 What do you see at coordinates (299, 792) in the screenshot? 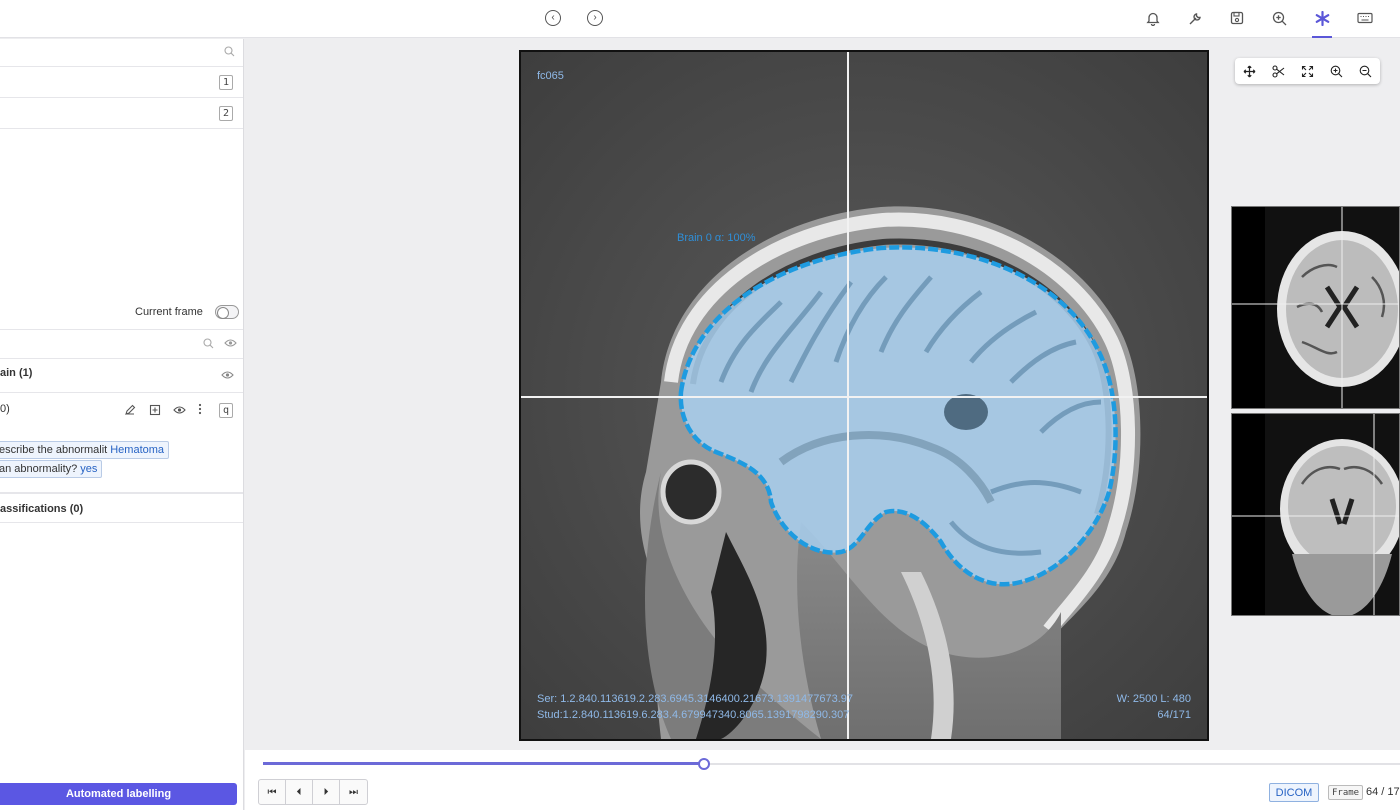
I see `previous-frame-button: ⏴` at bounding box center [299, 792].